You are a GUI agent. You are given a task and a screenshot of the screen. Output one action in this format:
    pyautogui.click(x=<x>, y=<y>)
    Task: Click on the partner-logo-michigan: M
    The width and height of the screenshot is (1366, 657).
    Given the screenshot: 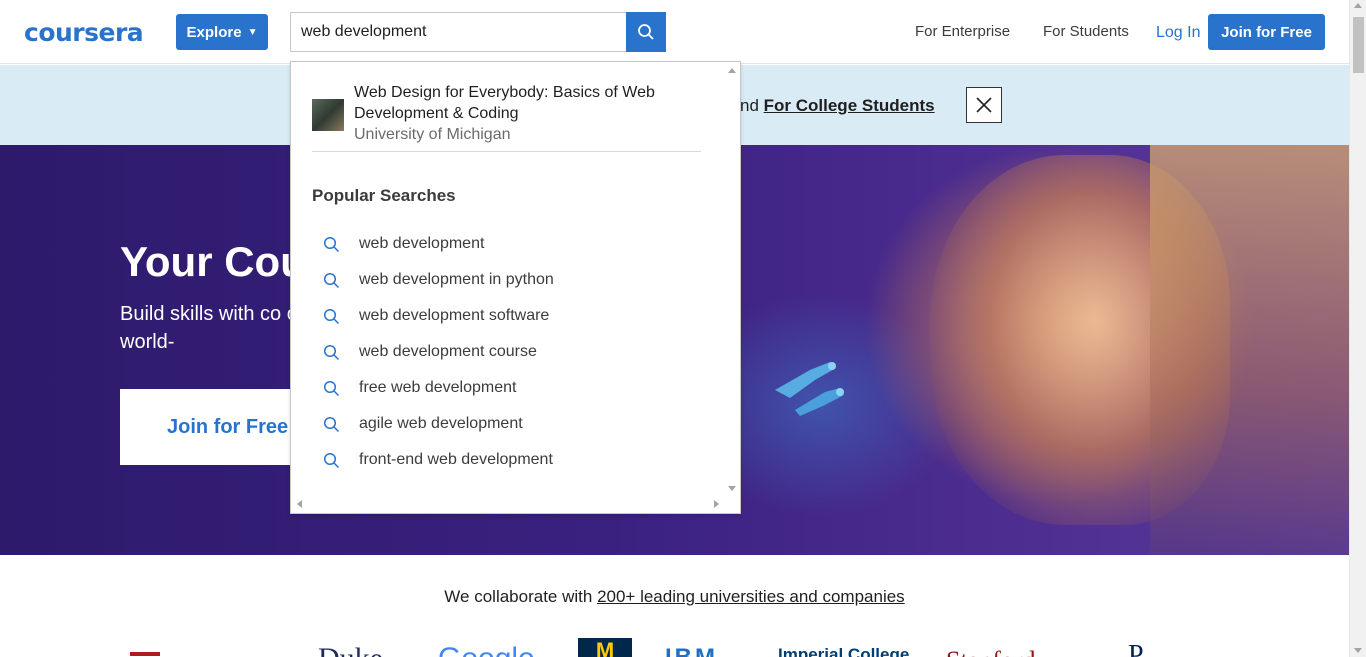 What is the action you would take?
    pyautogui.click(x=605, y=647)
    